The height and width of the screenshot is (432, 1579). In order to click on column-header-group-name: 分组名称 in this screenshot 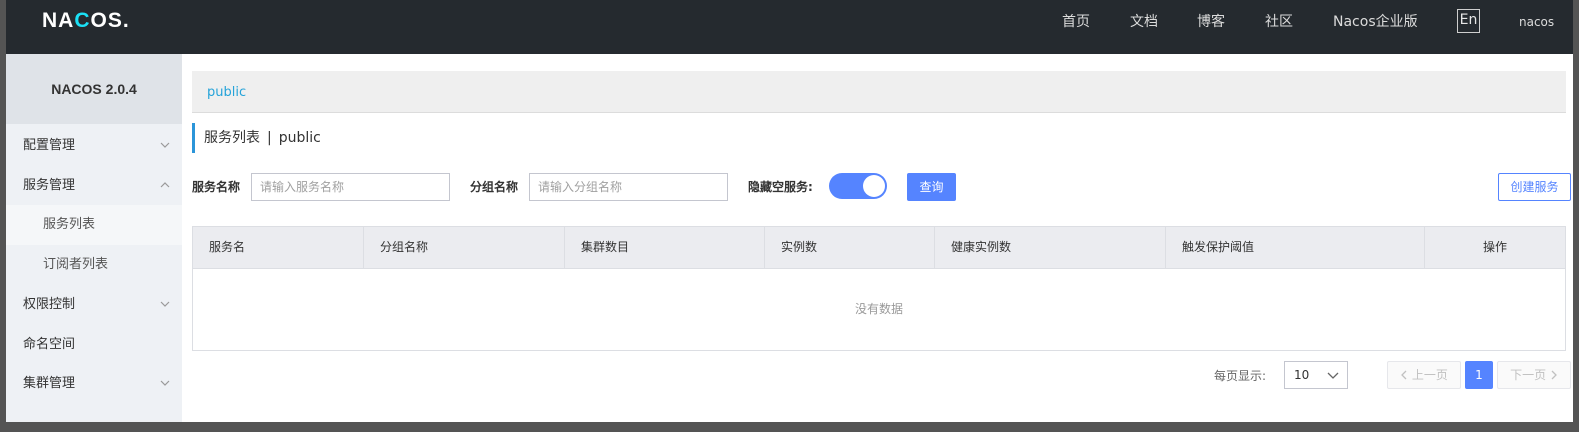, I will do `click(464, 247)`.